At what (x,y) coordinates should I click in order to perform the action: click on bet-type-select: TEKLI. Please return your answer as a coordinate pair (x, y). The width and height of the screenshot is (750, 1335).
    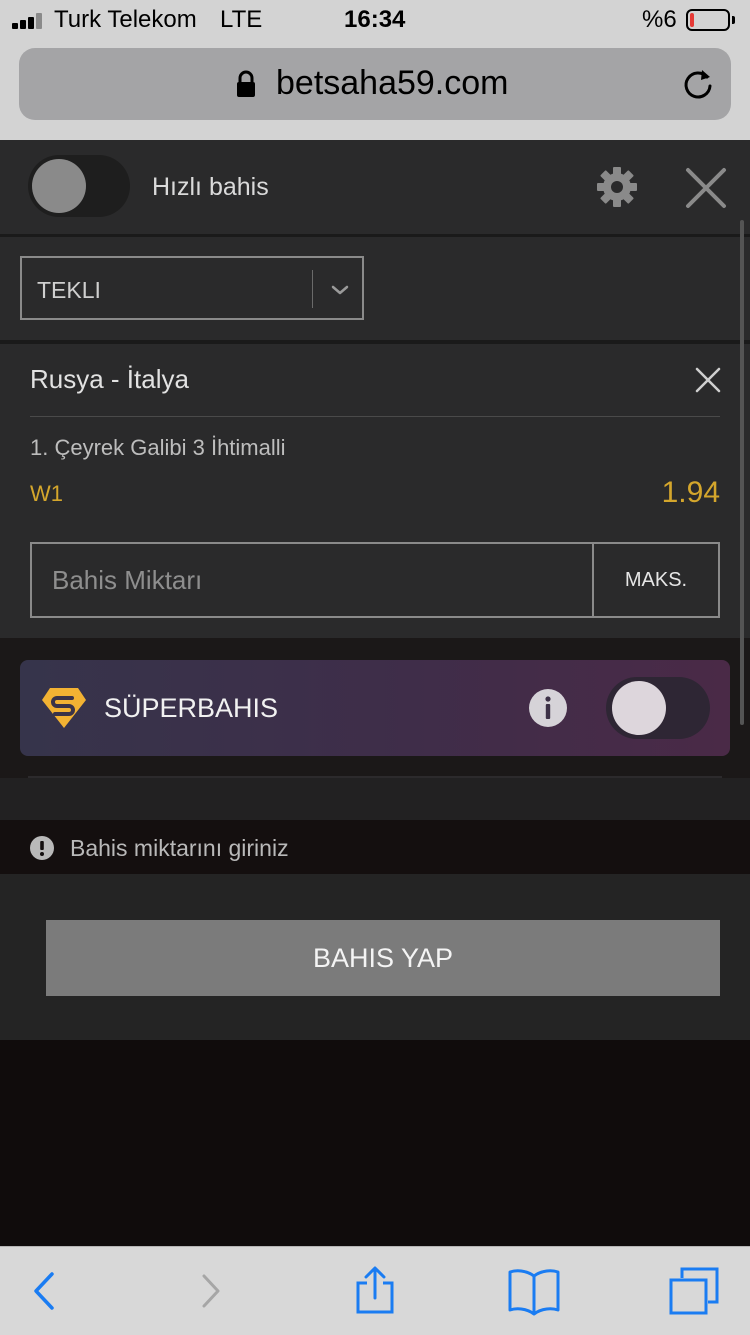
    Looking at the image, I should click on (192, 288).